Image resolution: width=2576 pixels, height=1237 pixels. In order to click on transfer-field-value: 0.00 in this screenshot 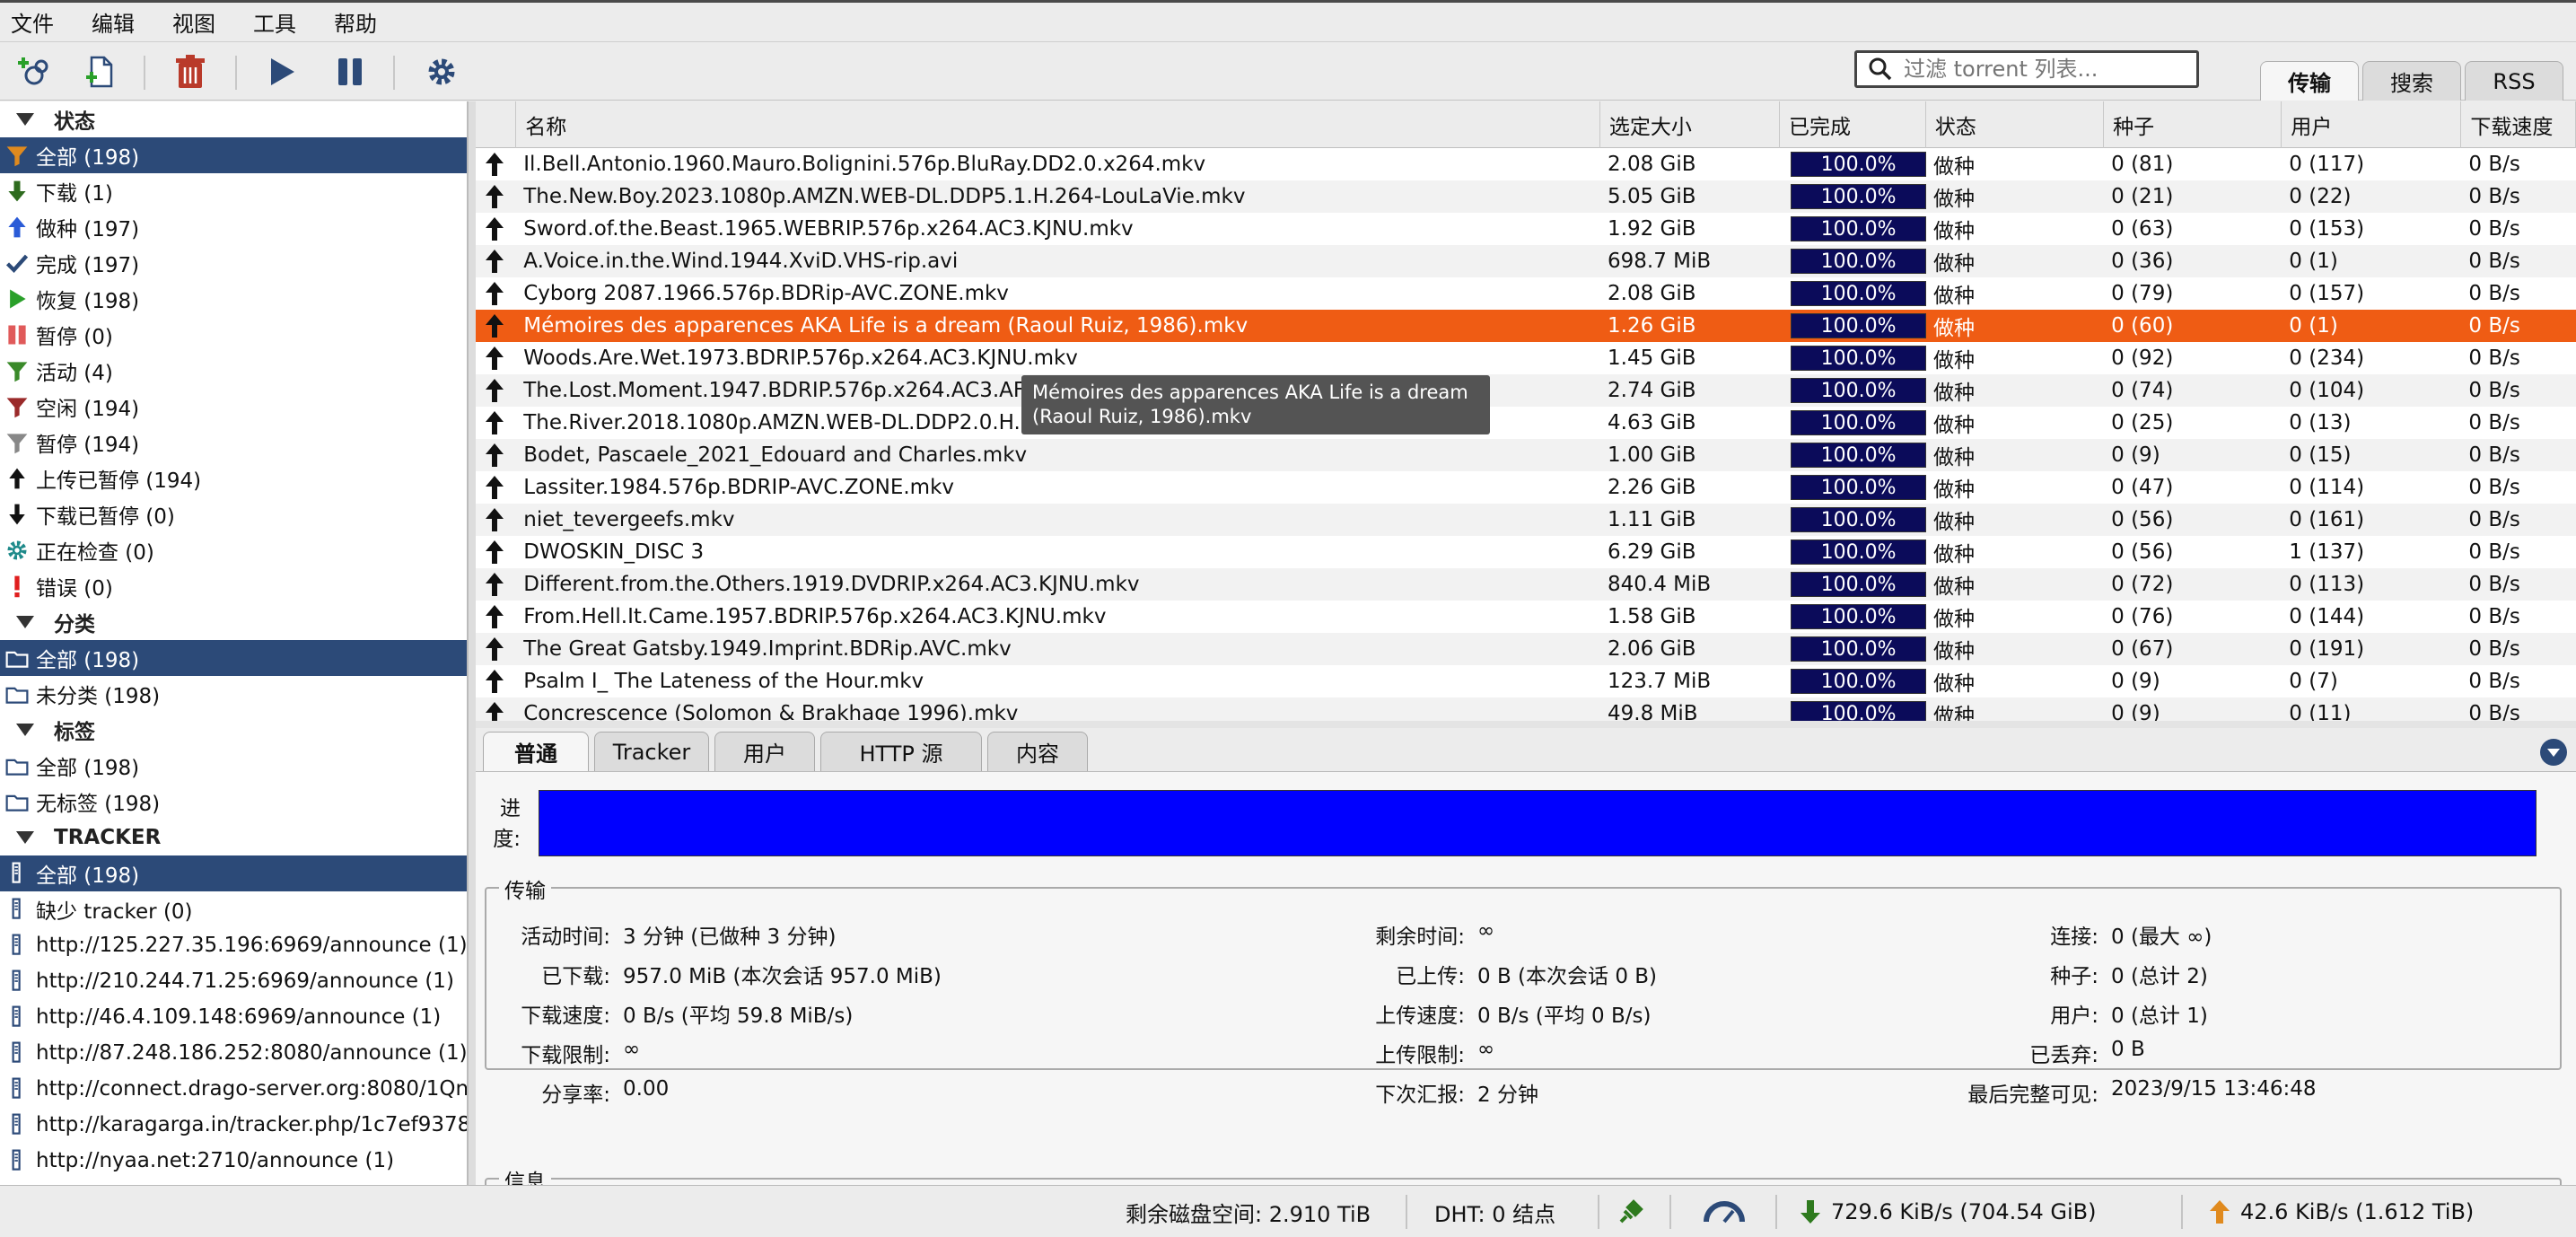, I will do `click(646, 1089)`.